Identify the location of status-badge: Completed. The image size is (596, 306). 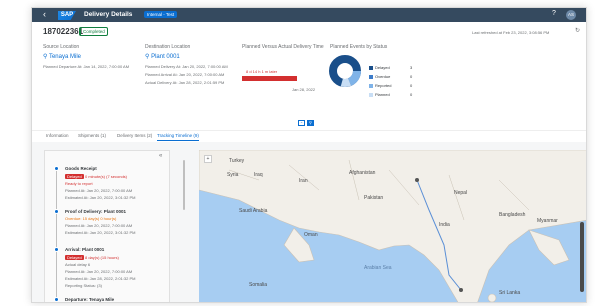
(93, 31).